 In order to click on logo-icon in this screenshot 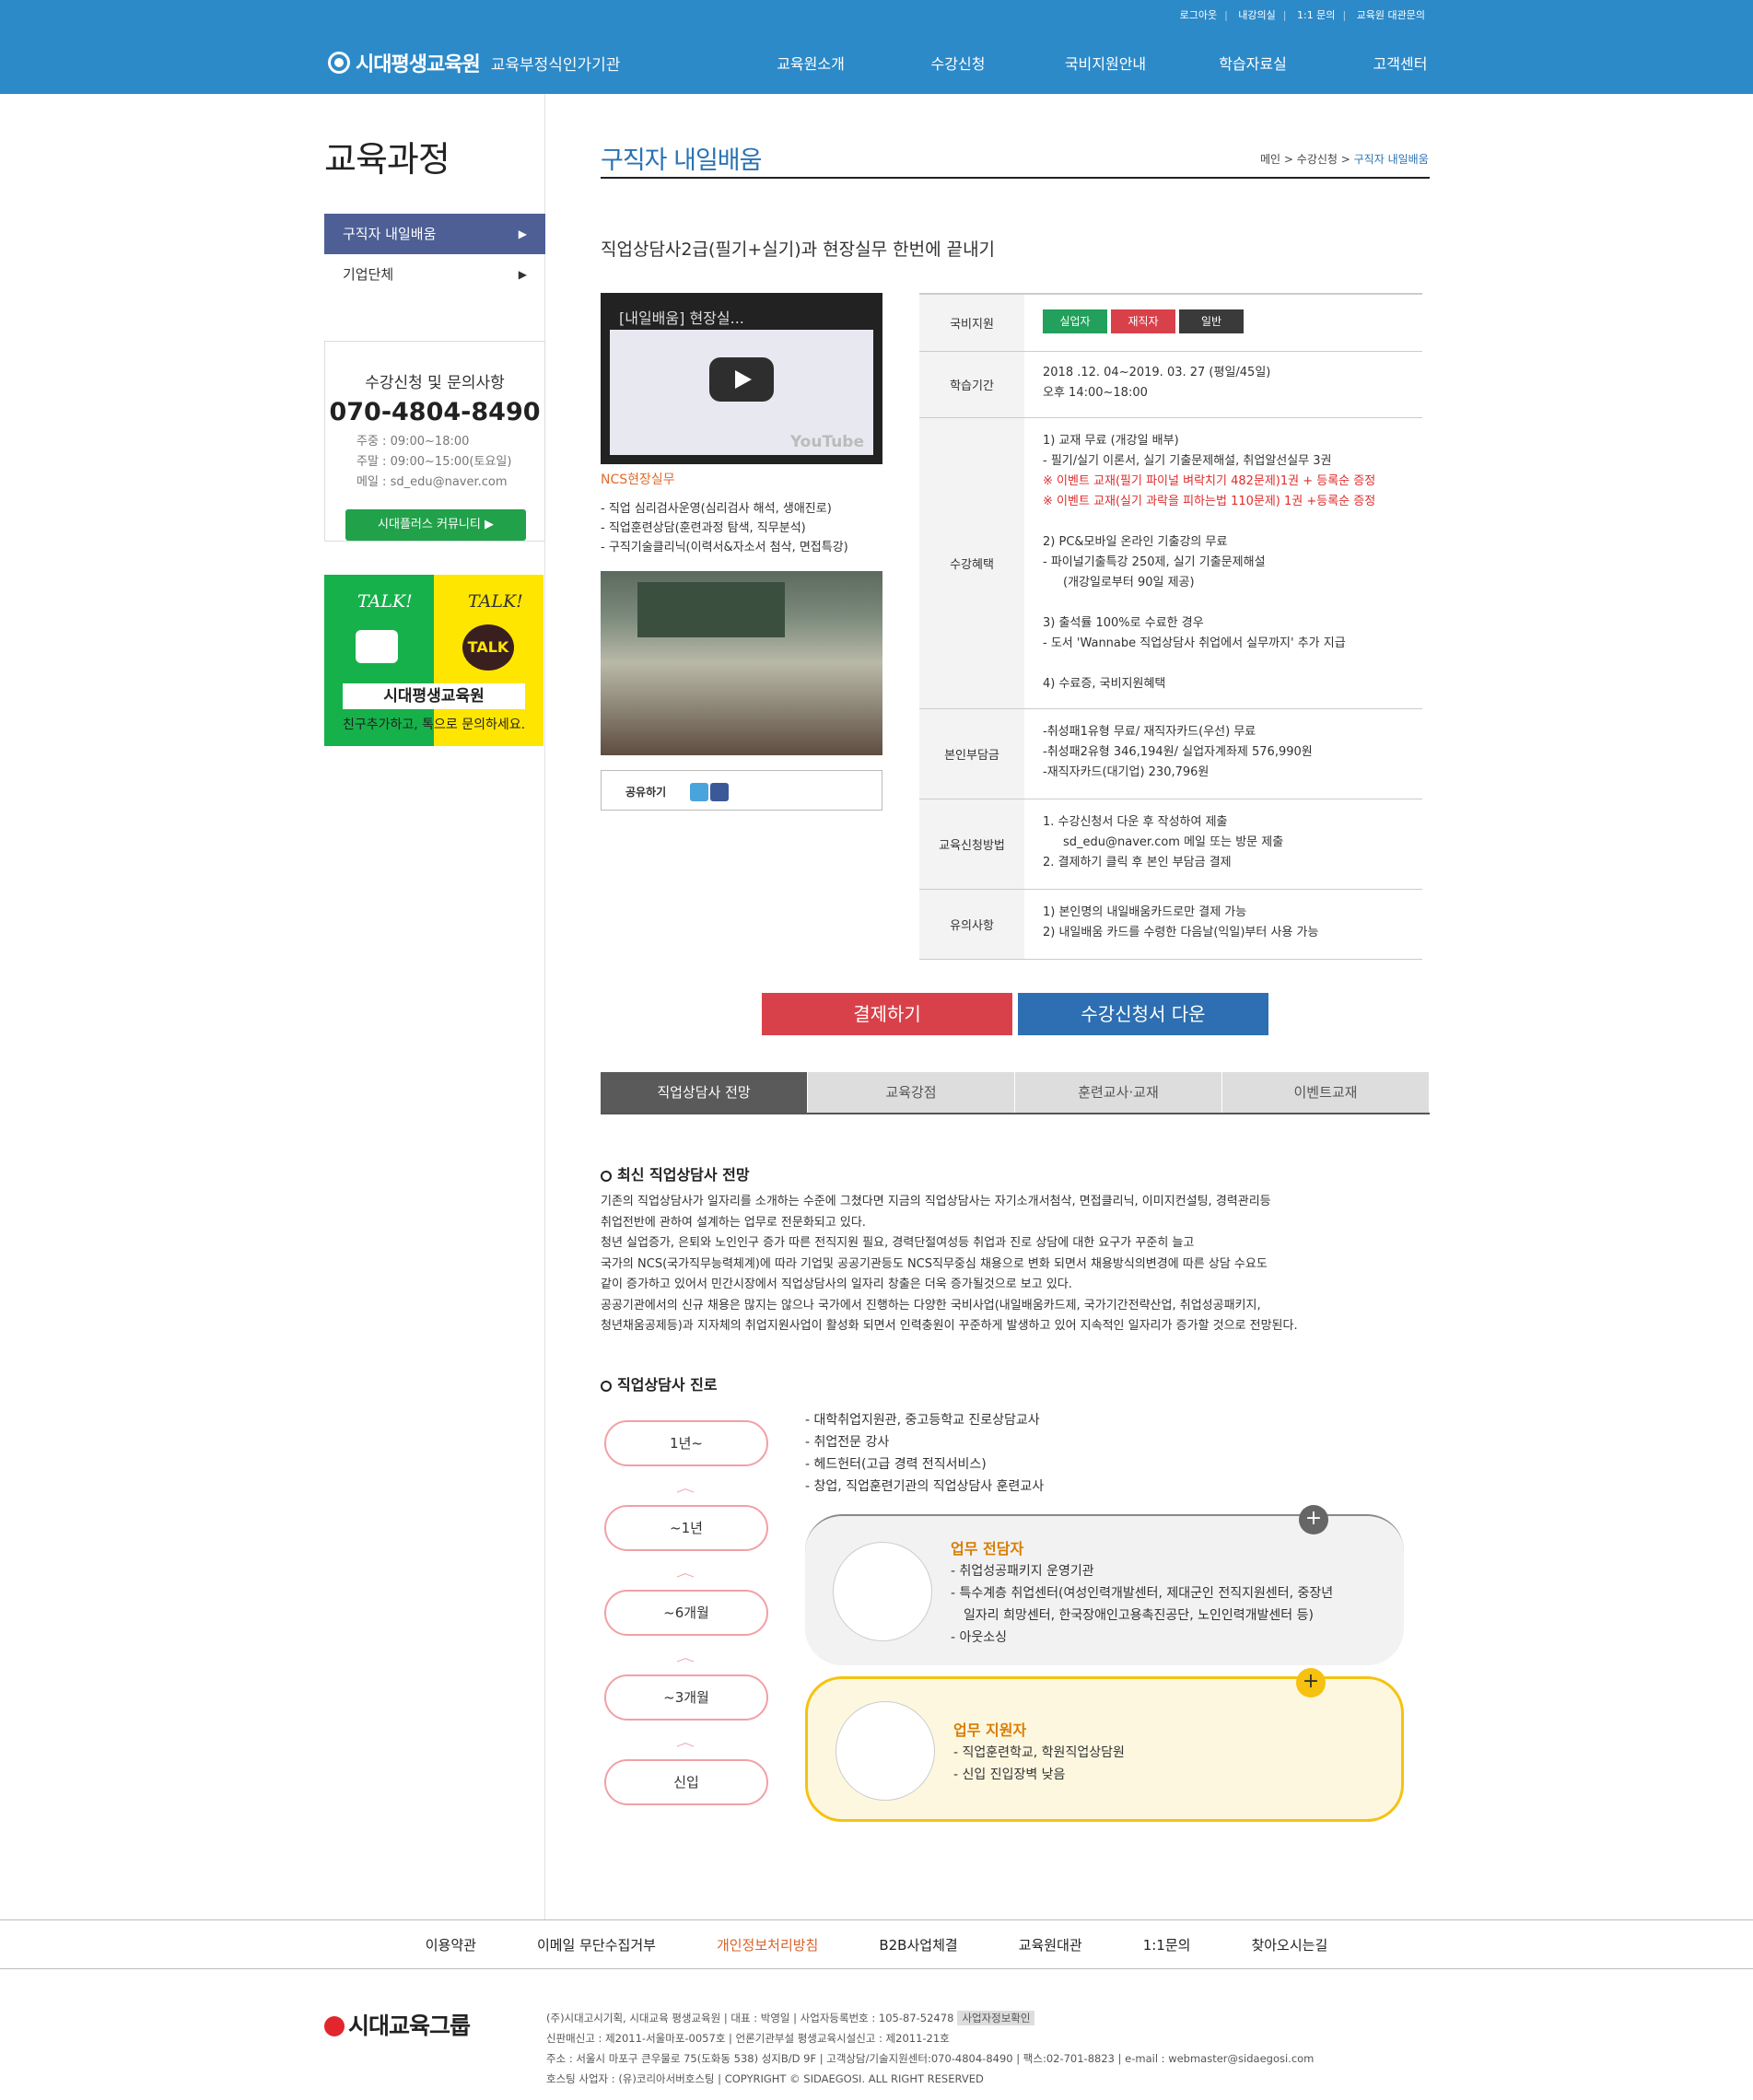, I will do `click(334, 2026)`.